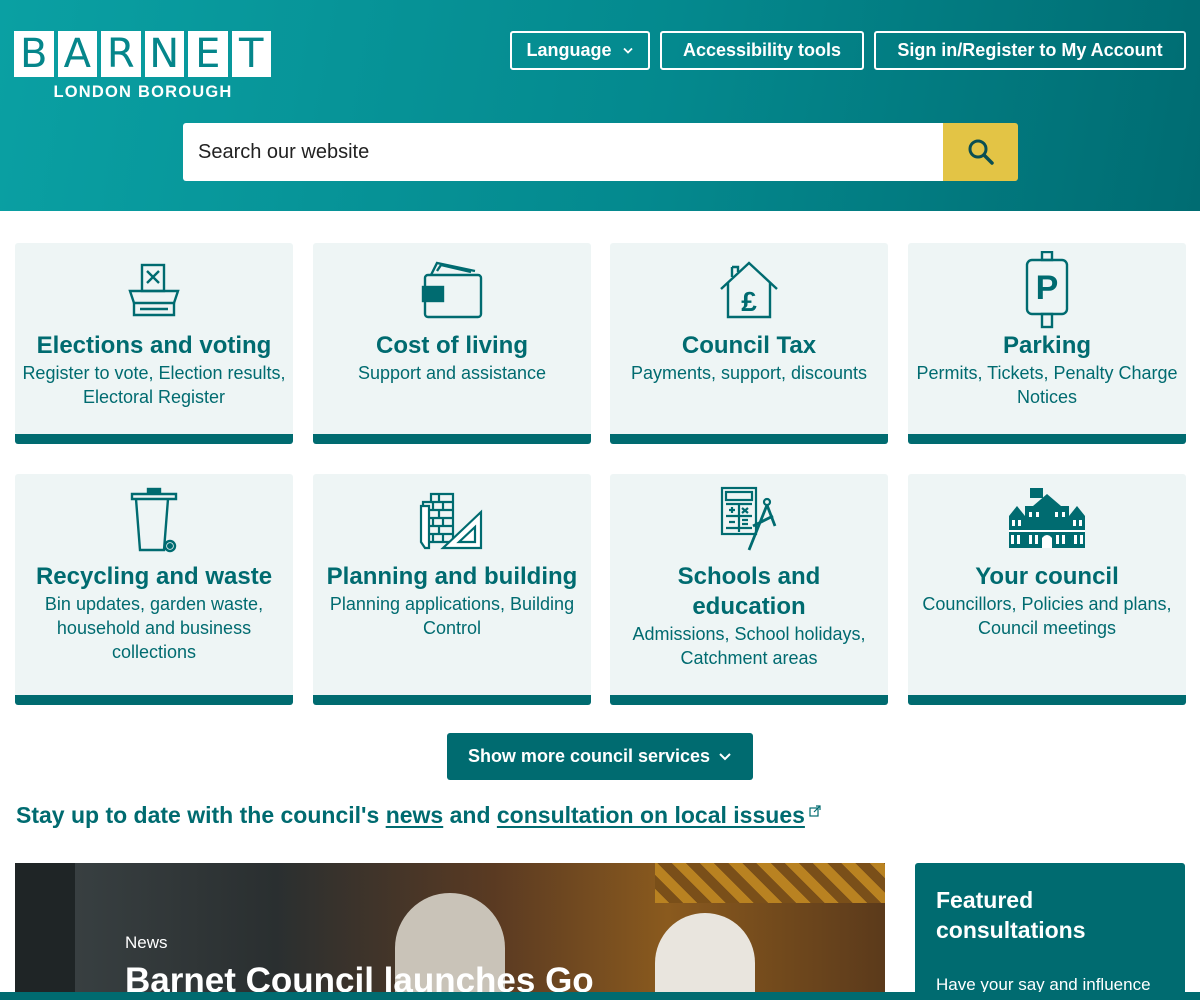  Describe the element at coordinates (1047, 576) in the screenshot. I see `service-title: Your council` at that location.